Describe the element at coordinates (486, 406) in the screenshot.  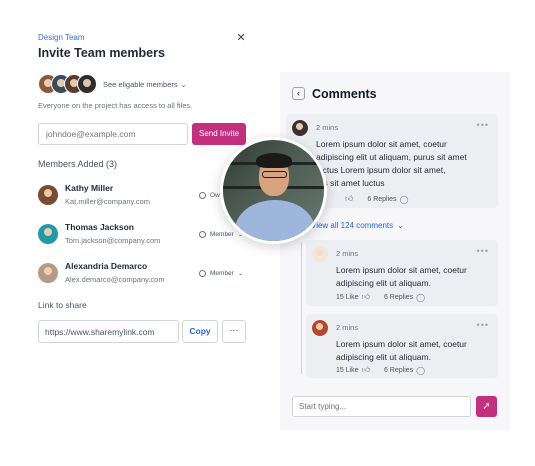
I see `rocket-send-icon: ➚` at that location.